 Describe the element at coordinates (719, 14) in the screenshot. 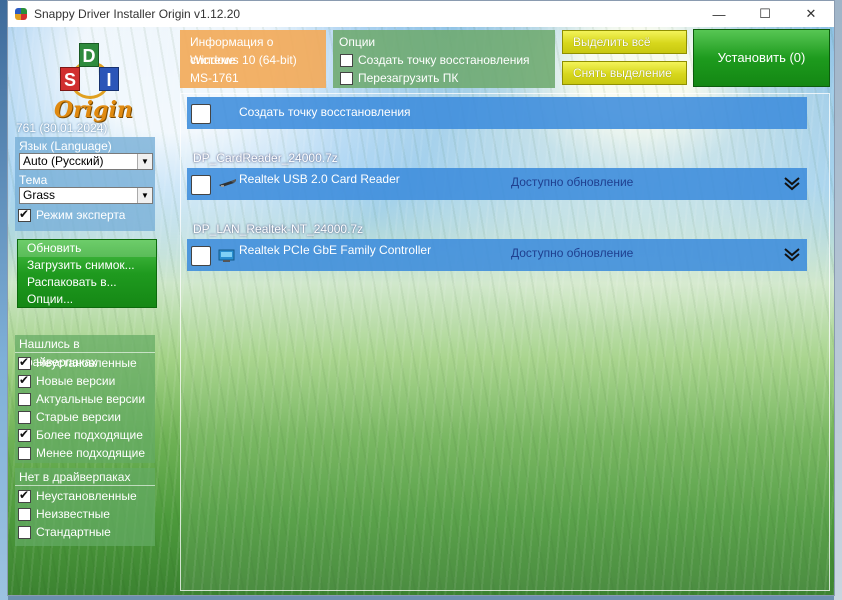

I see `minimize-button: —` at that location.